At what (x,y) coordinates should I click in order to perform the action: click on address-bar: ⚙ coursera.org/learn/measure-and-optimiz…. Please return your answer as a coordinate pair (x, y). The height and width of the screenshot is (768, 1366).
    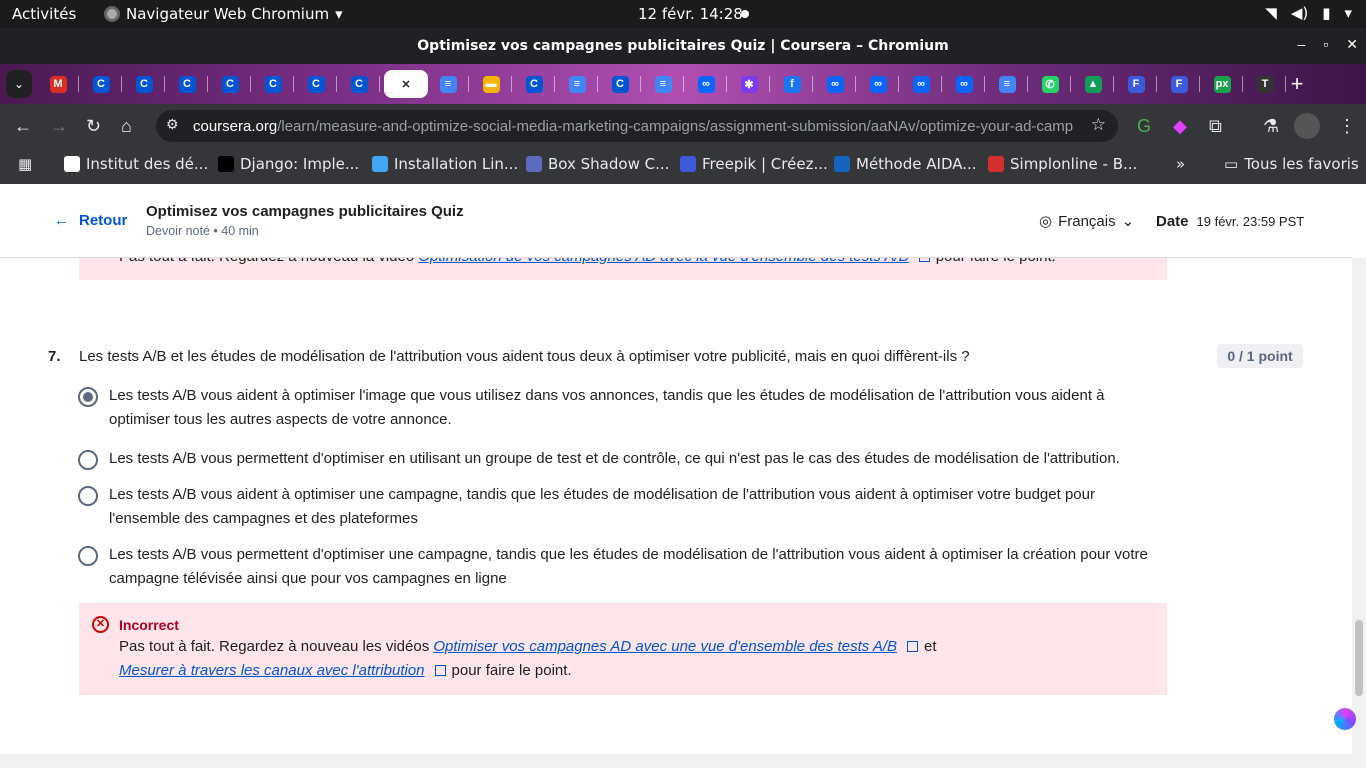
    Looking at the image, I should click on (637, 126).